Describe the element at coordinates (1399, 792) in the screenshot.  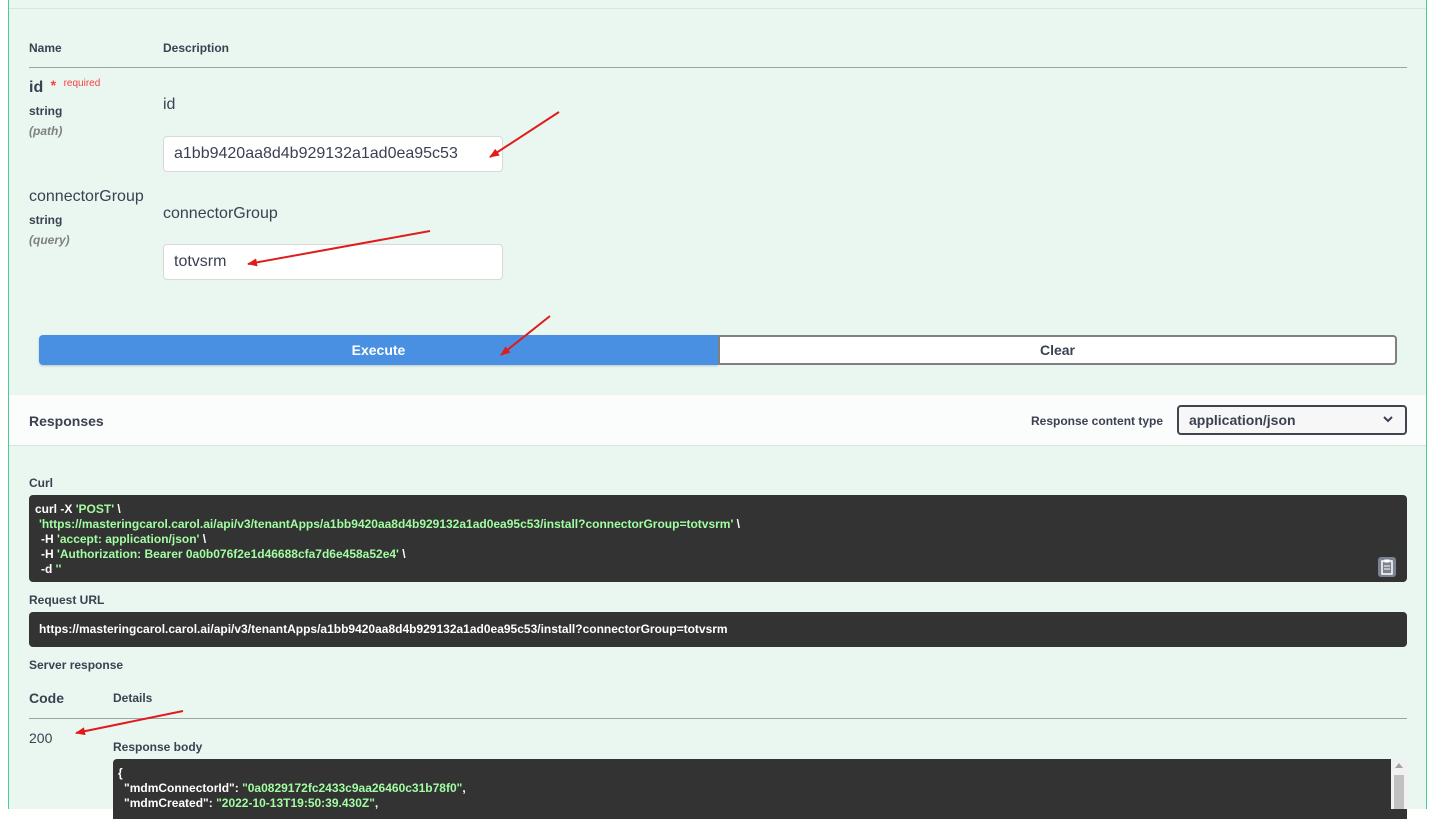
I see `scrollbar-thumb` at that location.